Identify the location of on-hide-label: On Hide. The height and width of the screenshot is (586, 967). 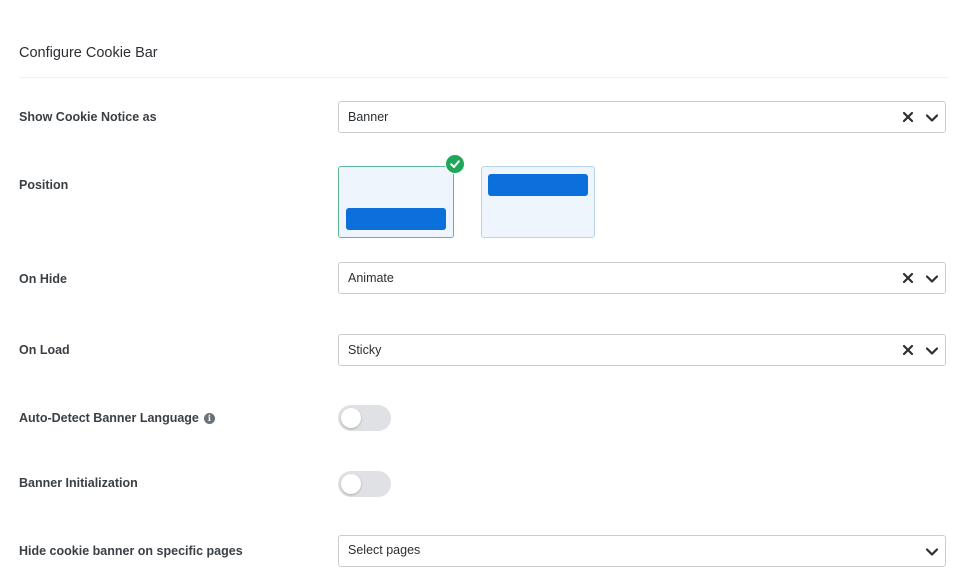
(43, 279).